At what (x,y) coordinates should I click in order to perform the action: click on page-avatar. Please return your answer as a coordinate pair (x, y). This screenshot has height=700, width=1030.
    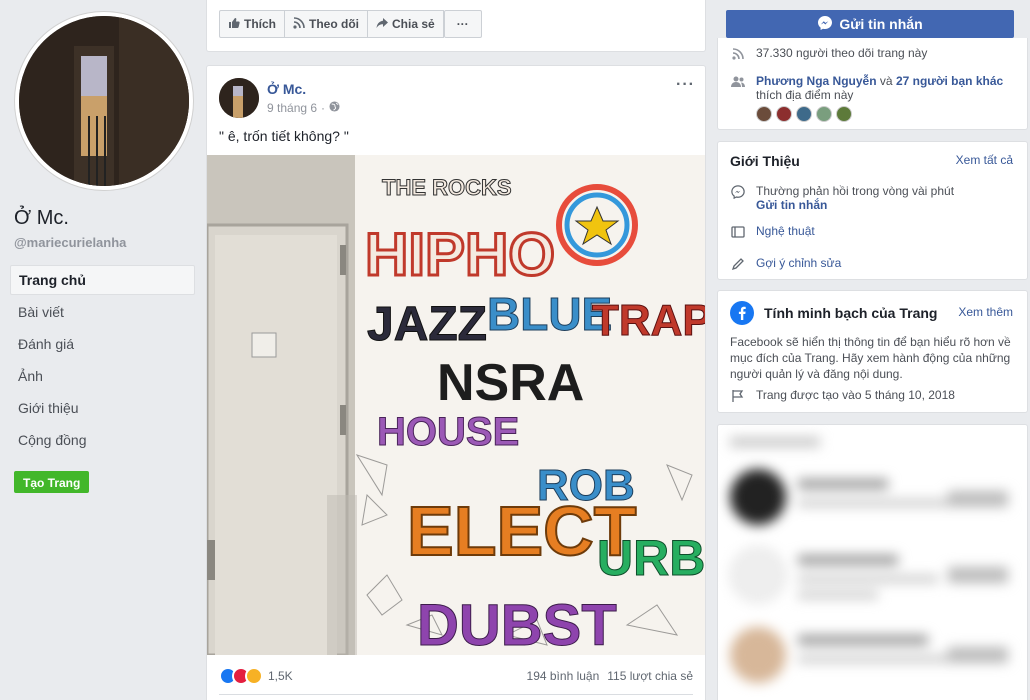
    Looking at the image, I should click on (104, 101).